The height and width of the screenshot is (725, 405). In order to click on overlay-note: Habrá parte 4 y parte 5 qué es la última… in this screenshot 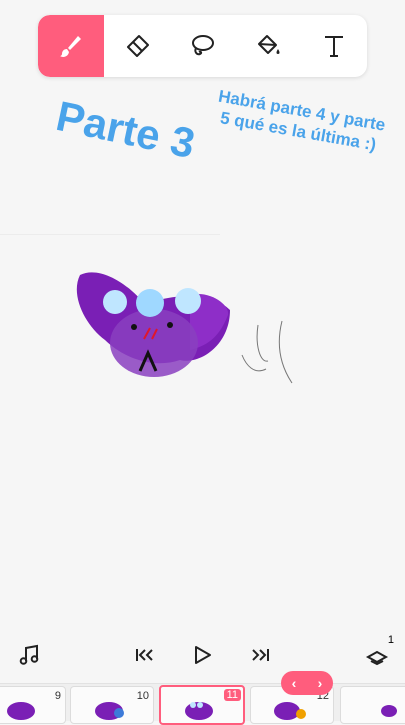, I will do `click(301, 120)`.